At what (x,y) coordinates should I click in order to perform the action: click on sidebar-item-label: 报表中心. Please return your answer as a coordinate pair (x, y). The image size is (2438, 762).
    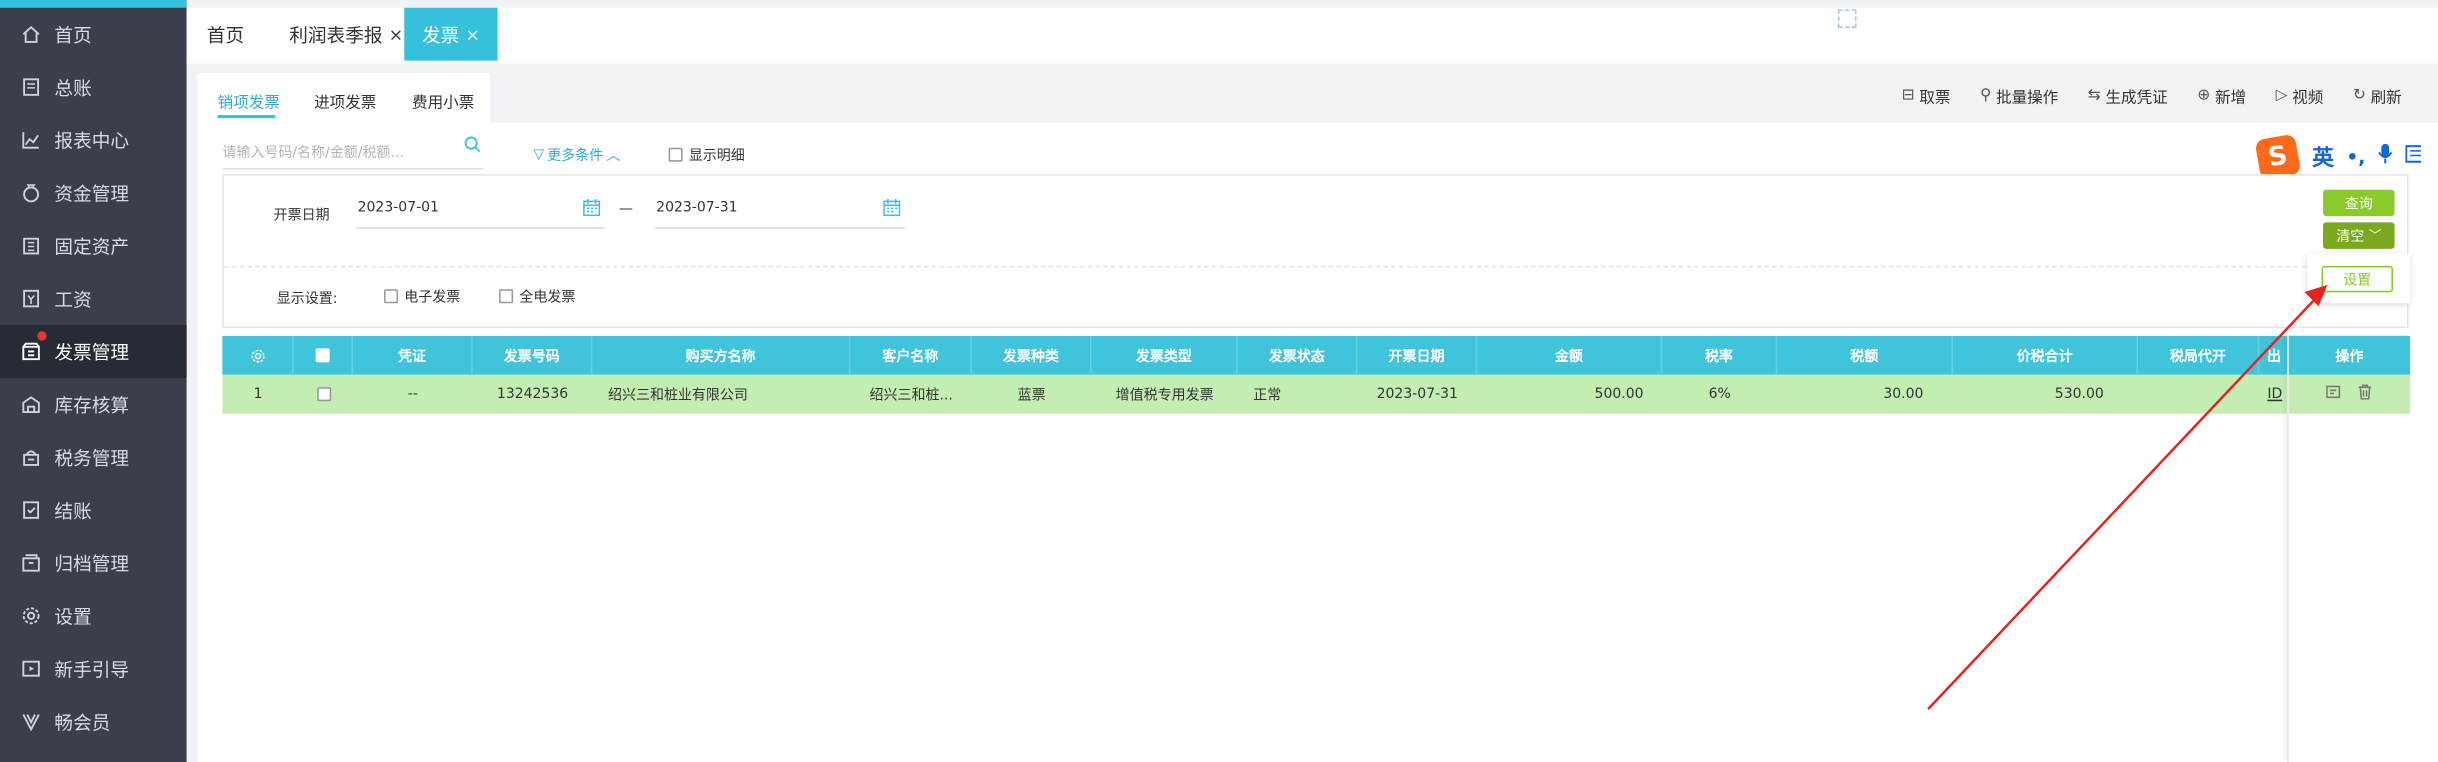
    Looking at the image, I should click on (92, 140).